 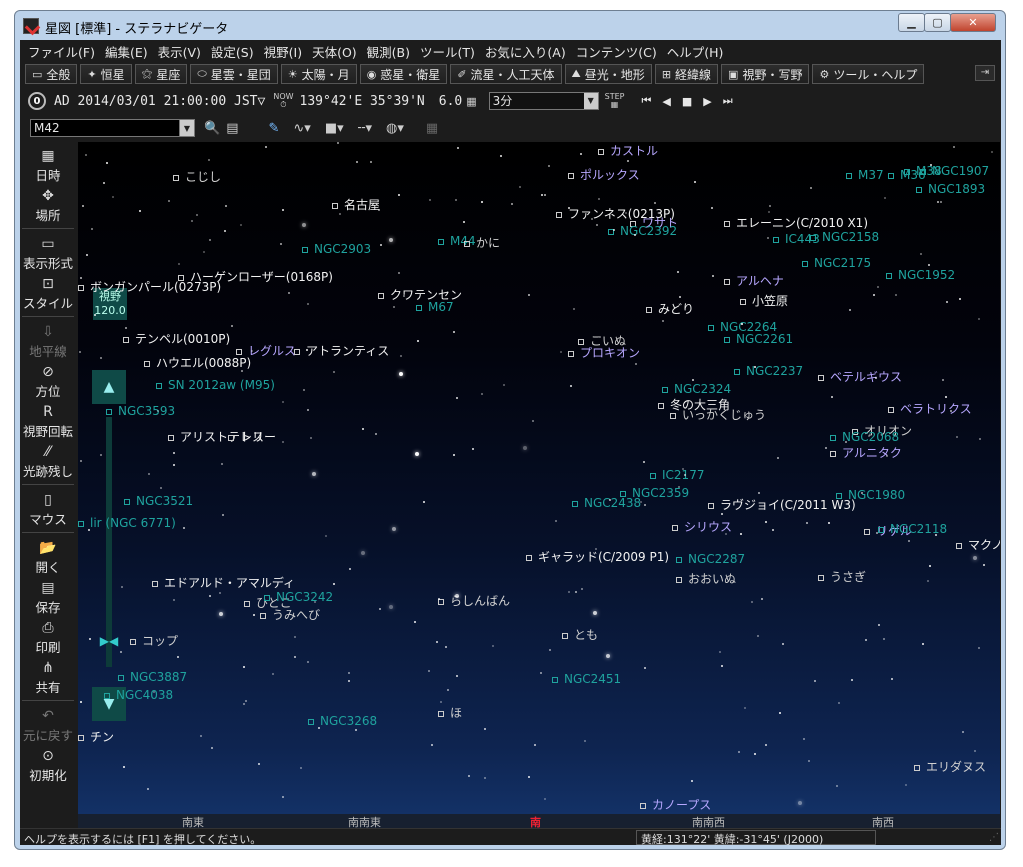 What do you see at coordinates (985, 73) in the screenshot?
I see `dock-toggle-button: ⇥` at bounding box center [985, 73].